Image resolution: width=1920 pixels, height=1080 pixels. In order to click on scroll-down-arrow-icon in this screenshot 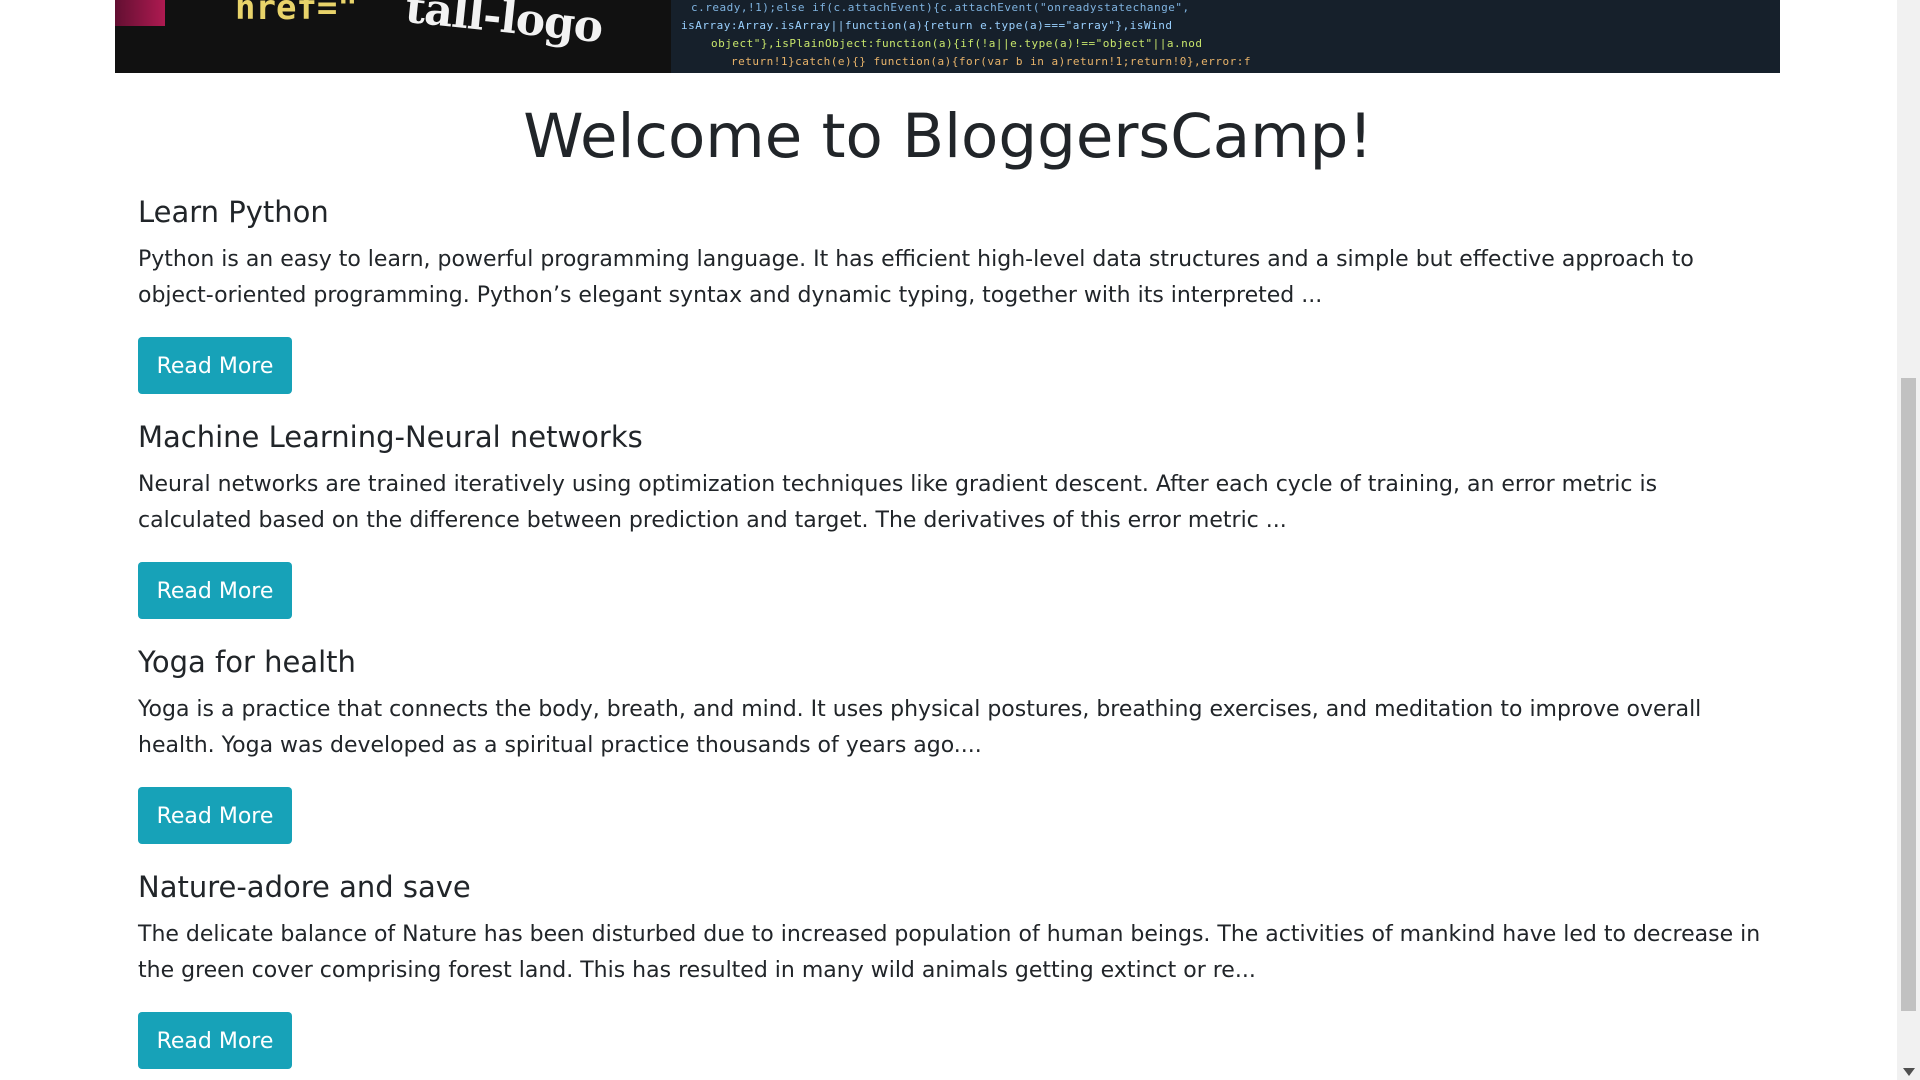, I will do `click(1909, 1072)`.